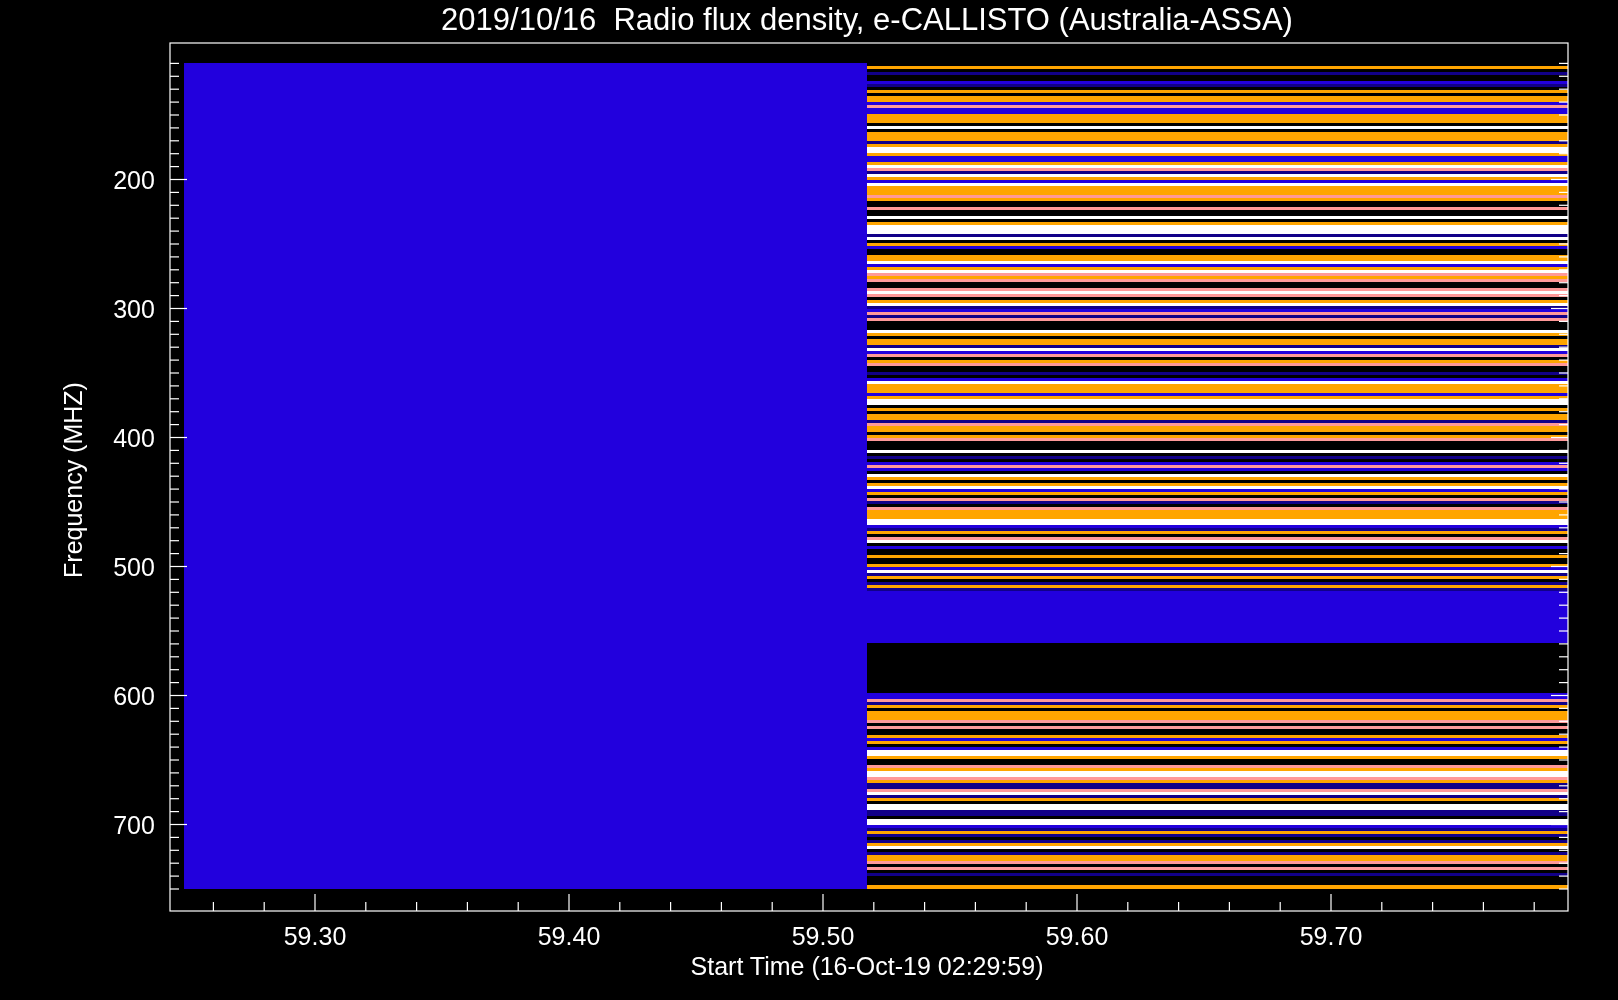 Image resolution: width=1618 pixels, height=1000 pixels. I want to click on y-tick-label: 700, so click(134, 824).